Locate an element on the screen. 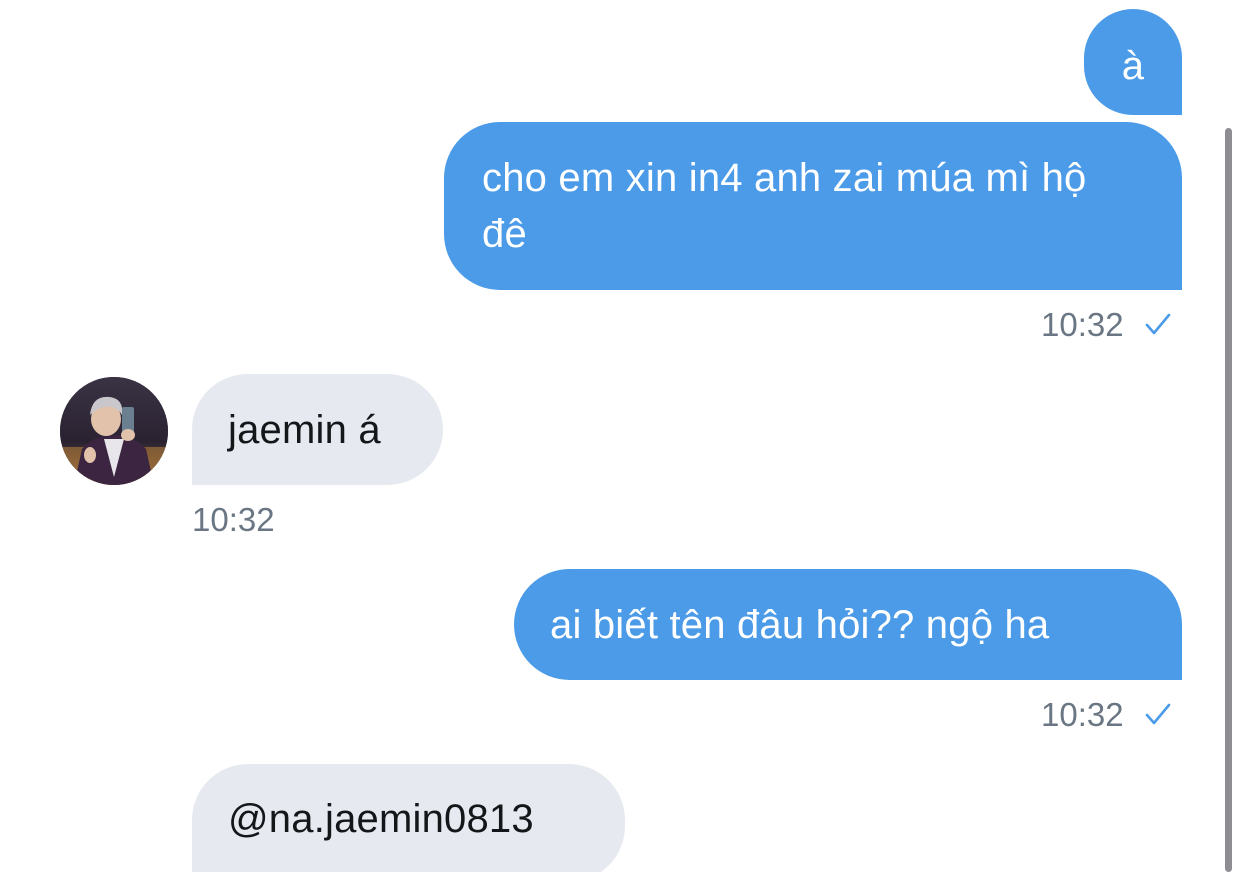  outgoing-message-bubble: cho em xin in4 anh zai múa mì hộ đê is located at coordinates (813, 206).